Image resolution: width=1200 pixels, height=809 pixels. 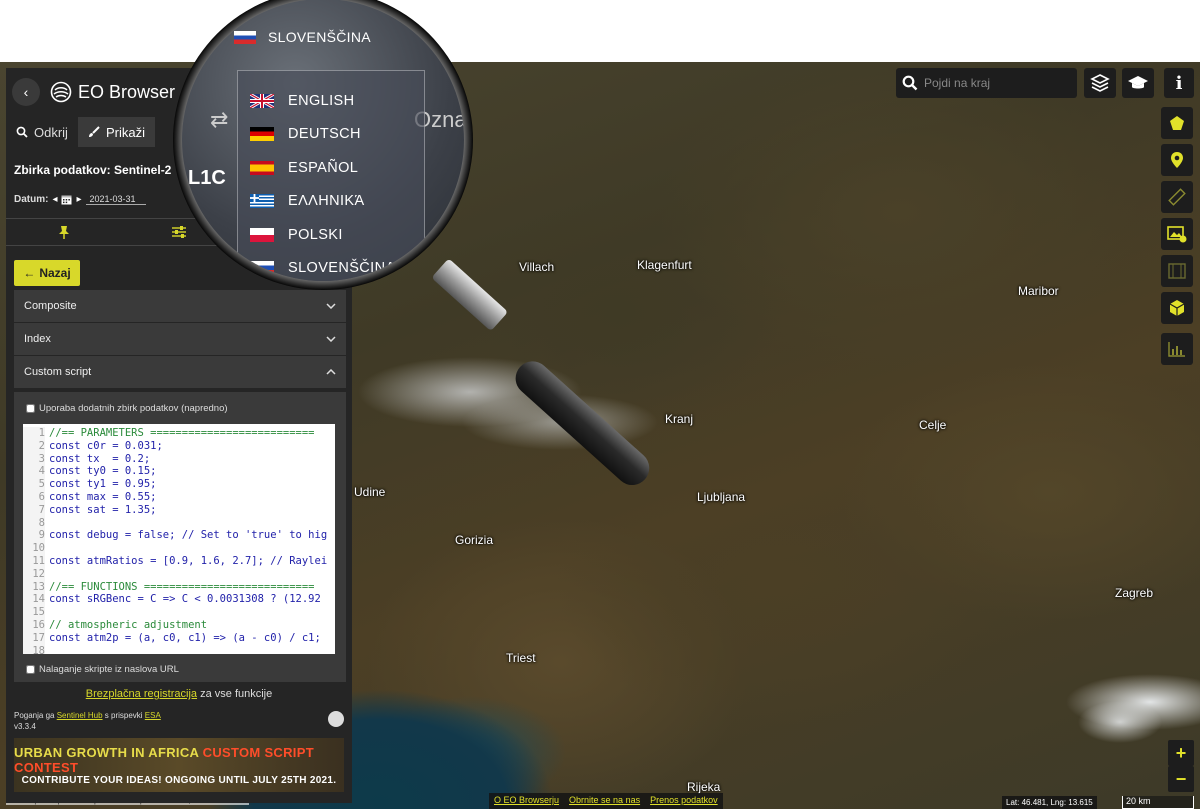 What do you see at coordinates (55, 273) in the screenshot?
I see `back-label: Nazaj` at bounding box center [55, 273].